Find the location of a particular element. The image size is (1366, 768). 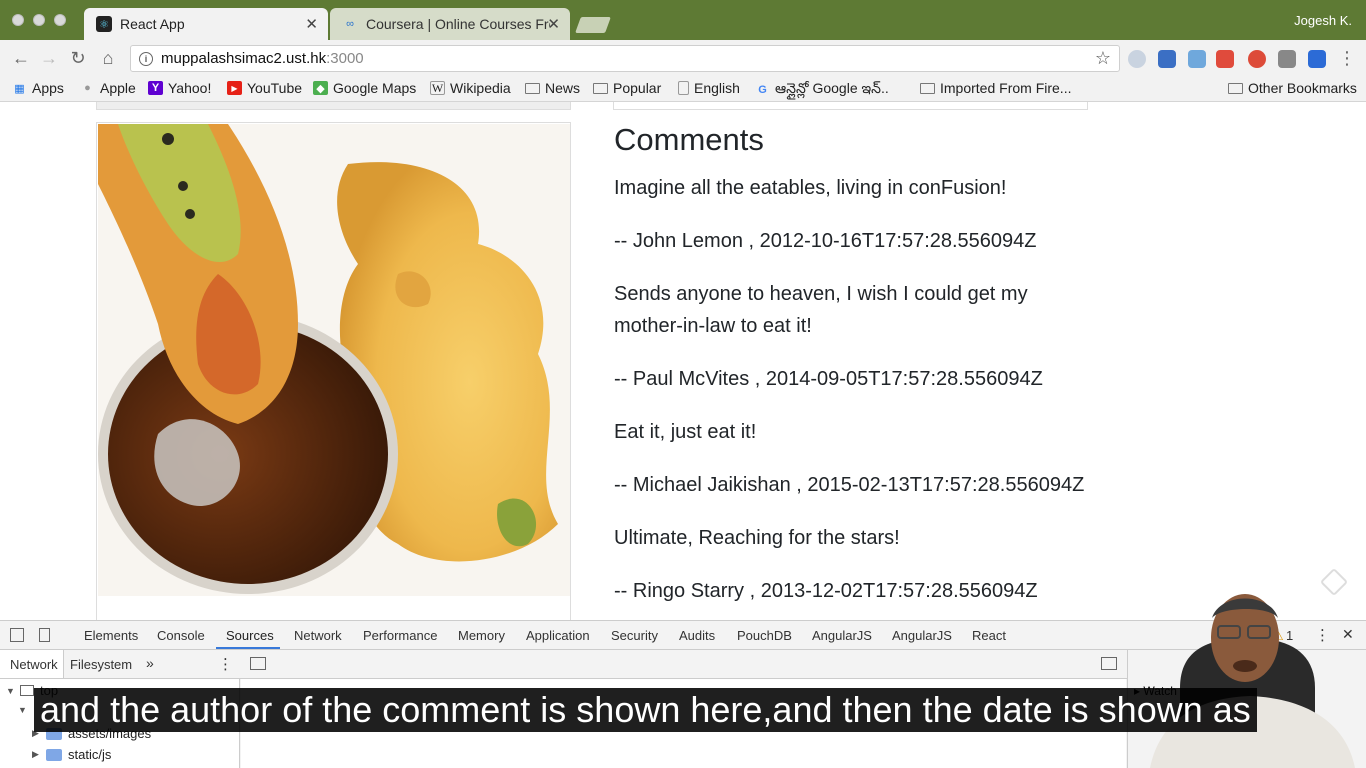

tree-node-host: ▼ is located at coordinates (25, 710).